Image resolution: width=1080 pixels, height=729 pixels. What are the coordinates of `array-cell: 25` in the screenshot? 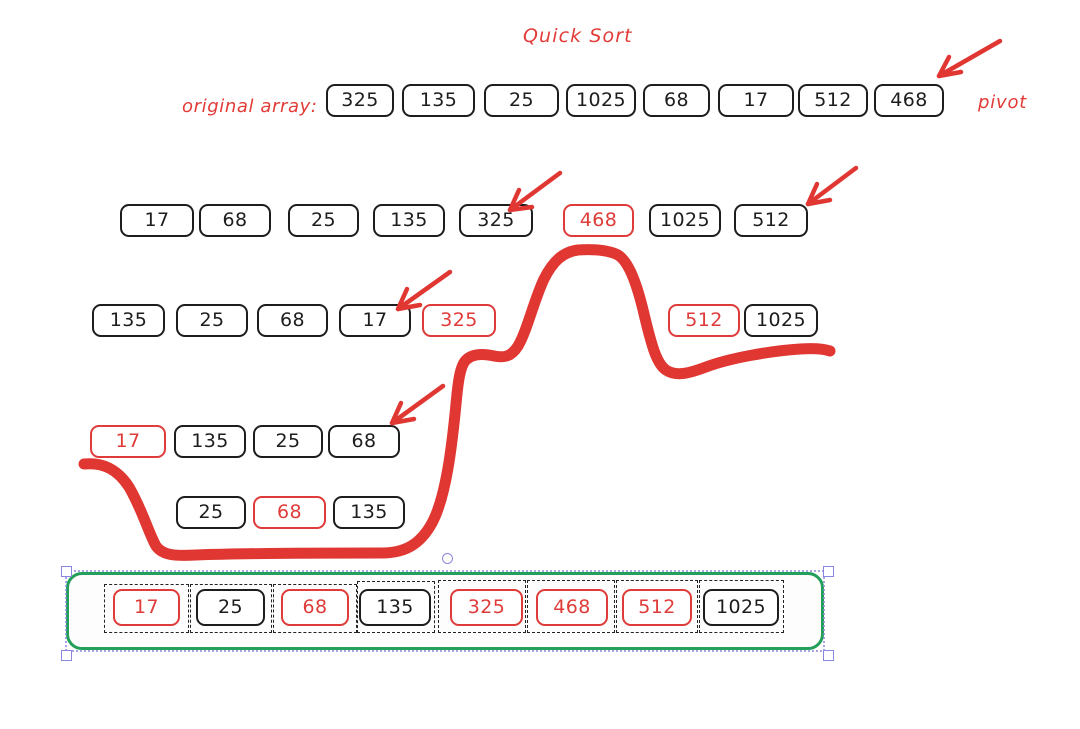 It's located at (230, 607).